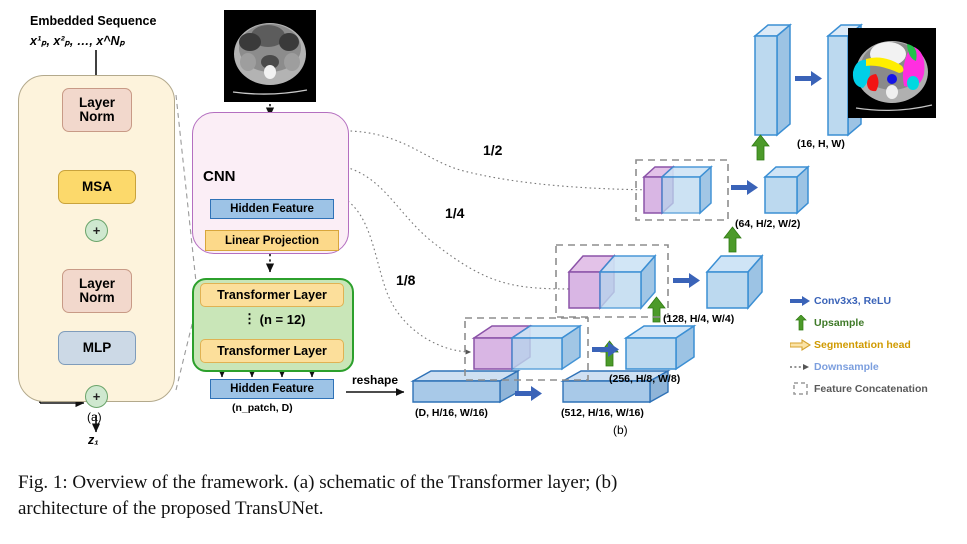  What do you see at coordinates (862, 345) in the screenshot?
I see `legend-label-seg-head: Segmentation head` at bounding box center [862, 345].